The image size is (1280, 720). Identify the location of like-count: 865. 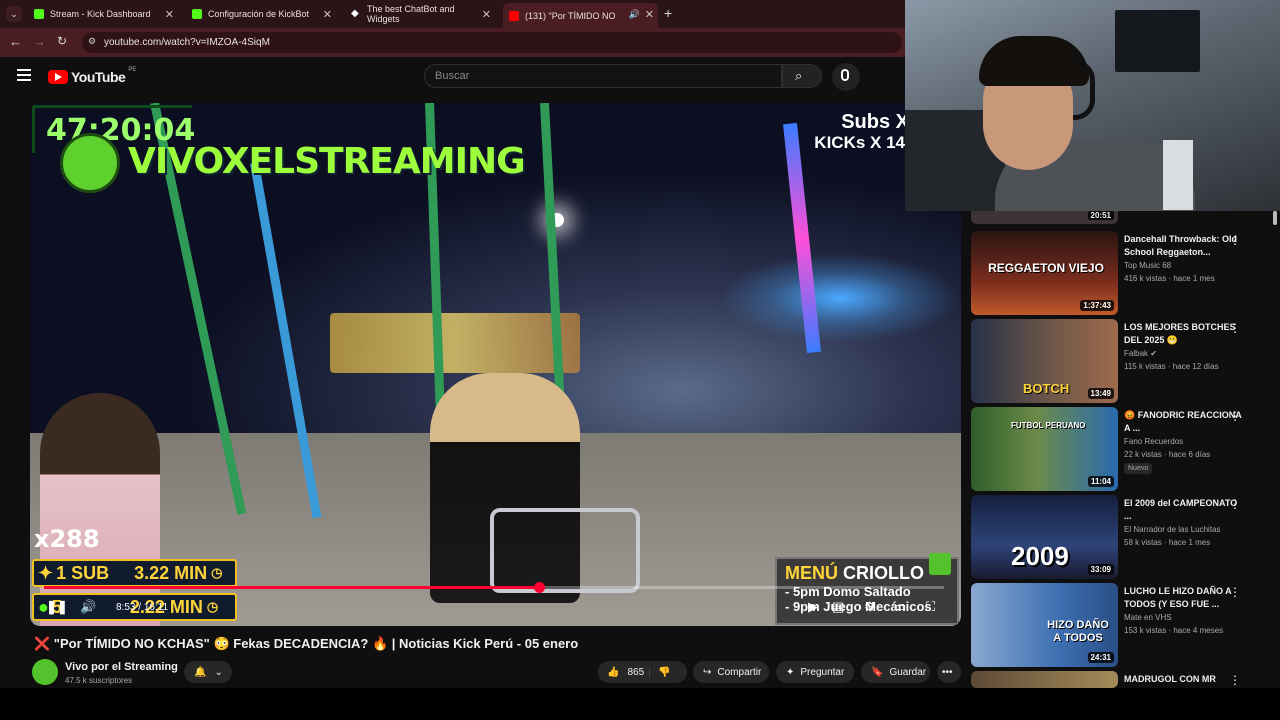
(636, 672).